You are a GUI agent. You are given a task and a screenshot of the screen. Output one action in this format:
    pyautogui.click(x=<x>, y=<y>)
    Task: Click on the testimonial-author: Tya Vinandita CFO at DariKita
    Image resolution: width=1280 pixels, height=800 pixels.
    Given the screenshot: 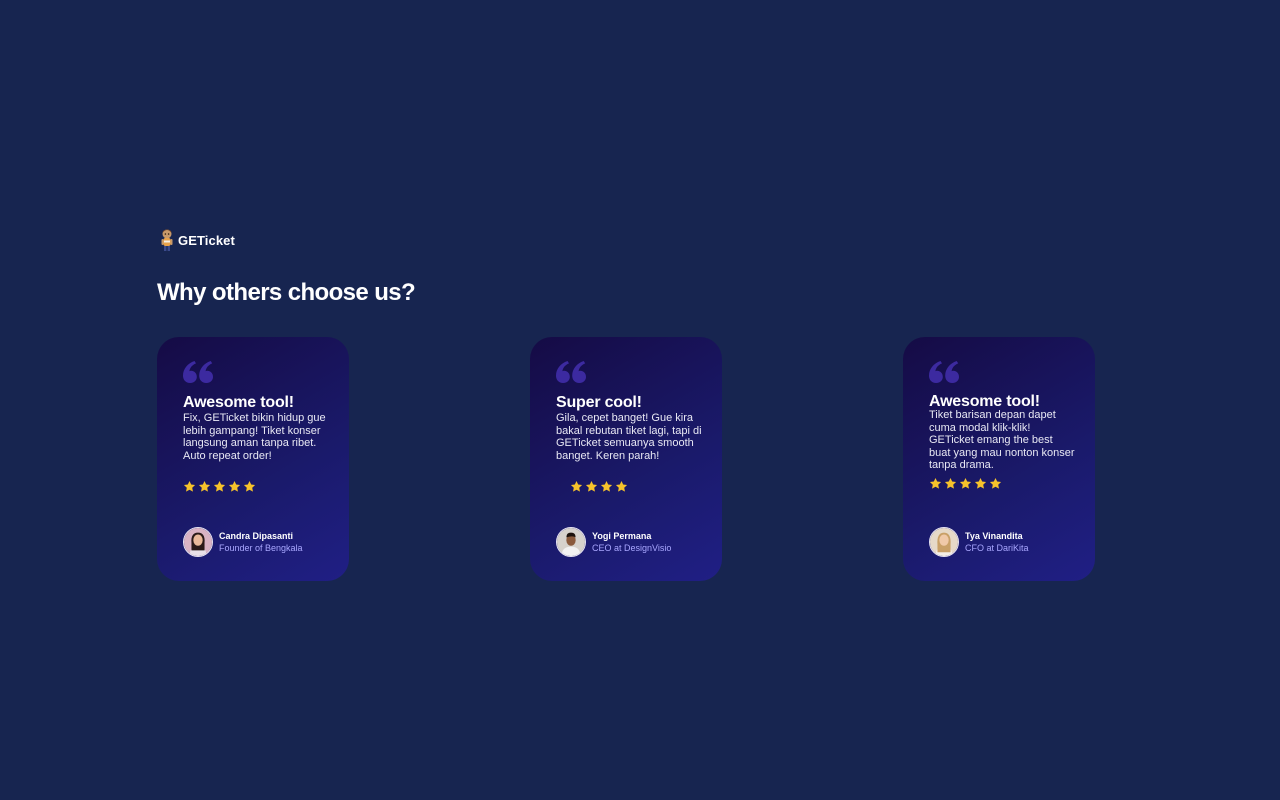 What is the action you would take?
    pyautogui.click(x=979, y=542)
    